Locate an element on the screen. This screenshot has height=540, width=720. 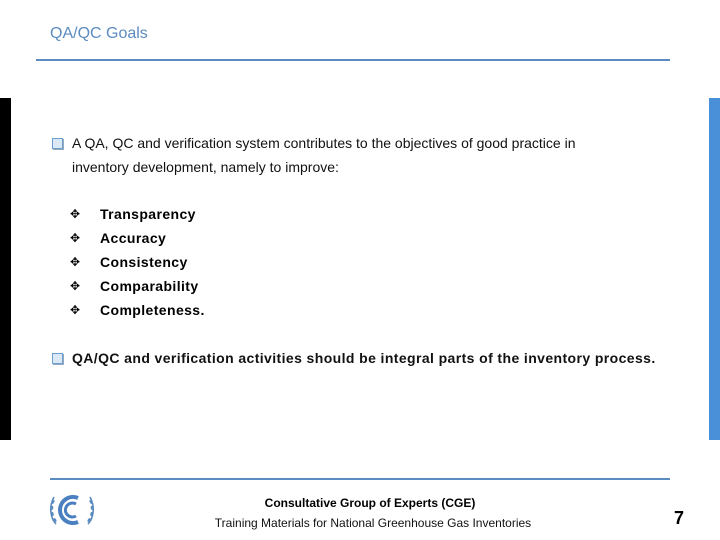
left-side-bar is located at coordinates (5, 269).